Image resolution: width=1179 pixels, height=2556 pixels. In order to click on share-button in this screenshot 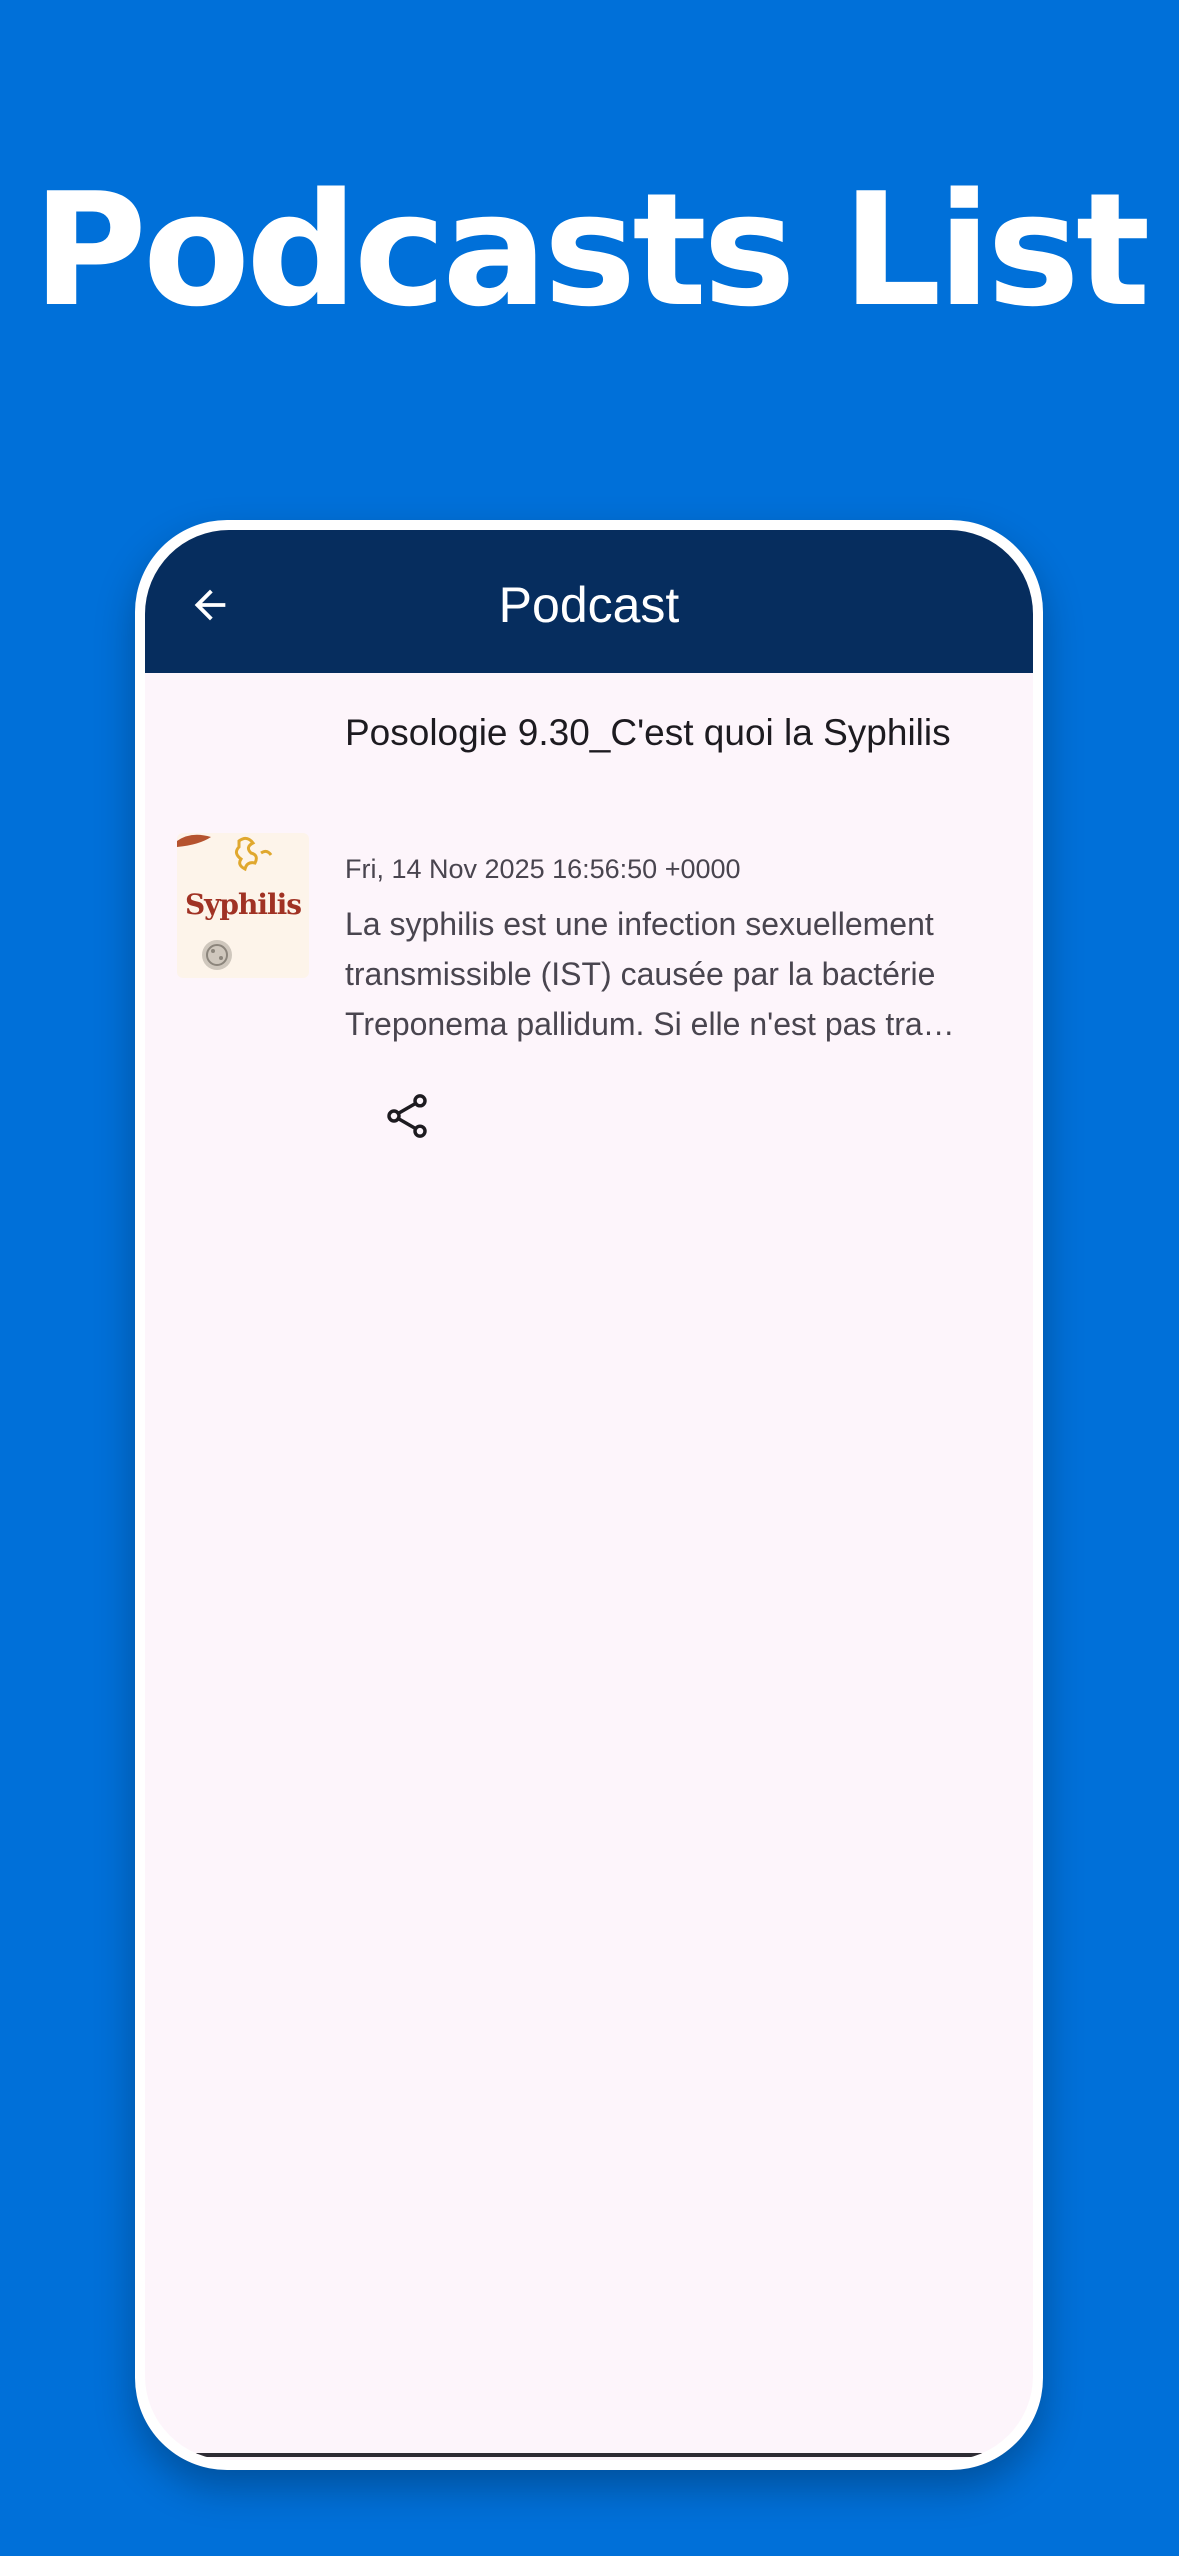, I will do `click(407, 1116)`.